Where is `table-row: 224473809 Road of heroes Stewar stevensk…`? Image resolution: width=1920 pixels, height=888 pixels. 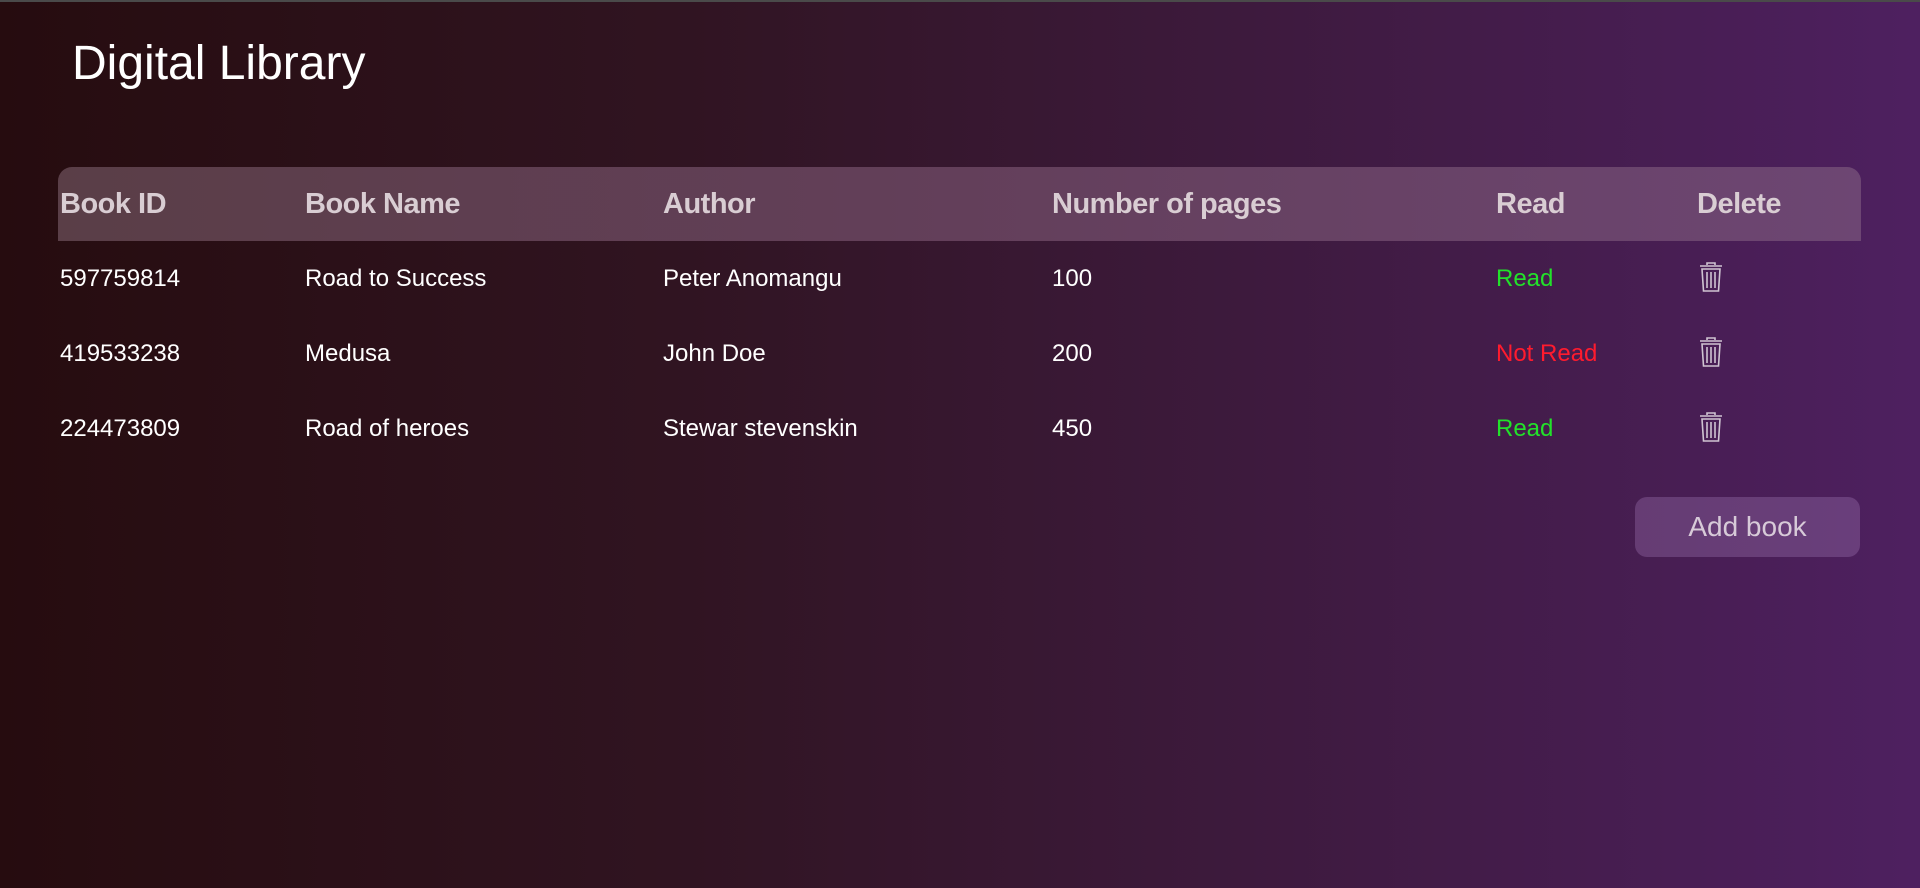
table-row: 224473809 Road of heroes Stewar stevensk… is located at coordinates (959, 428).